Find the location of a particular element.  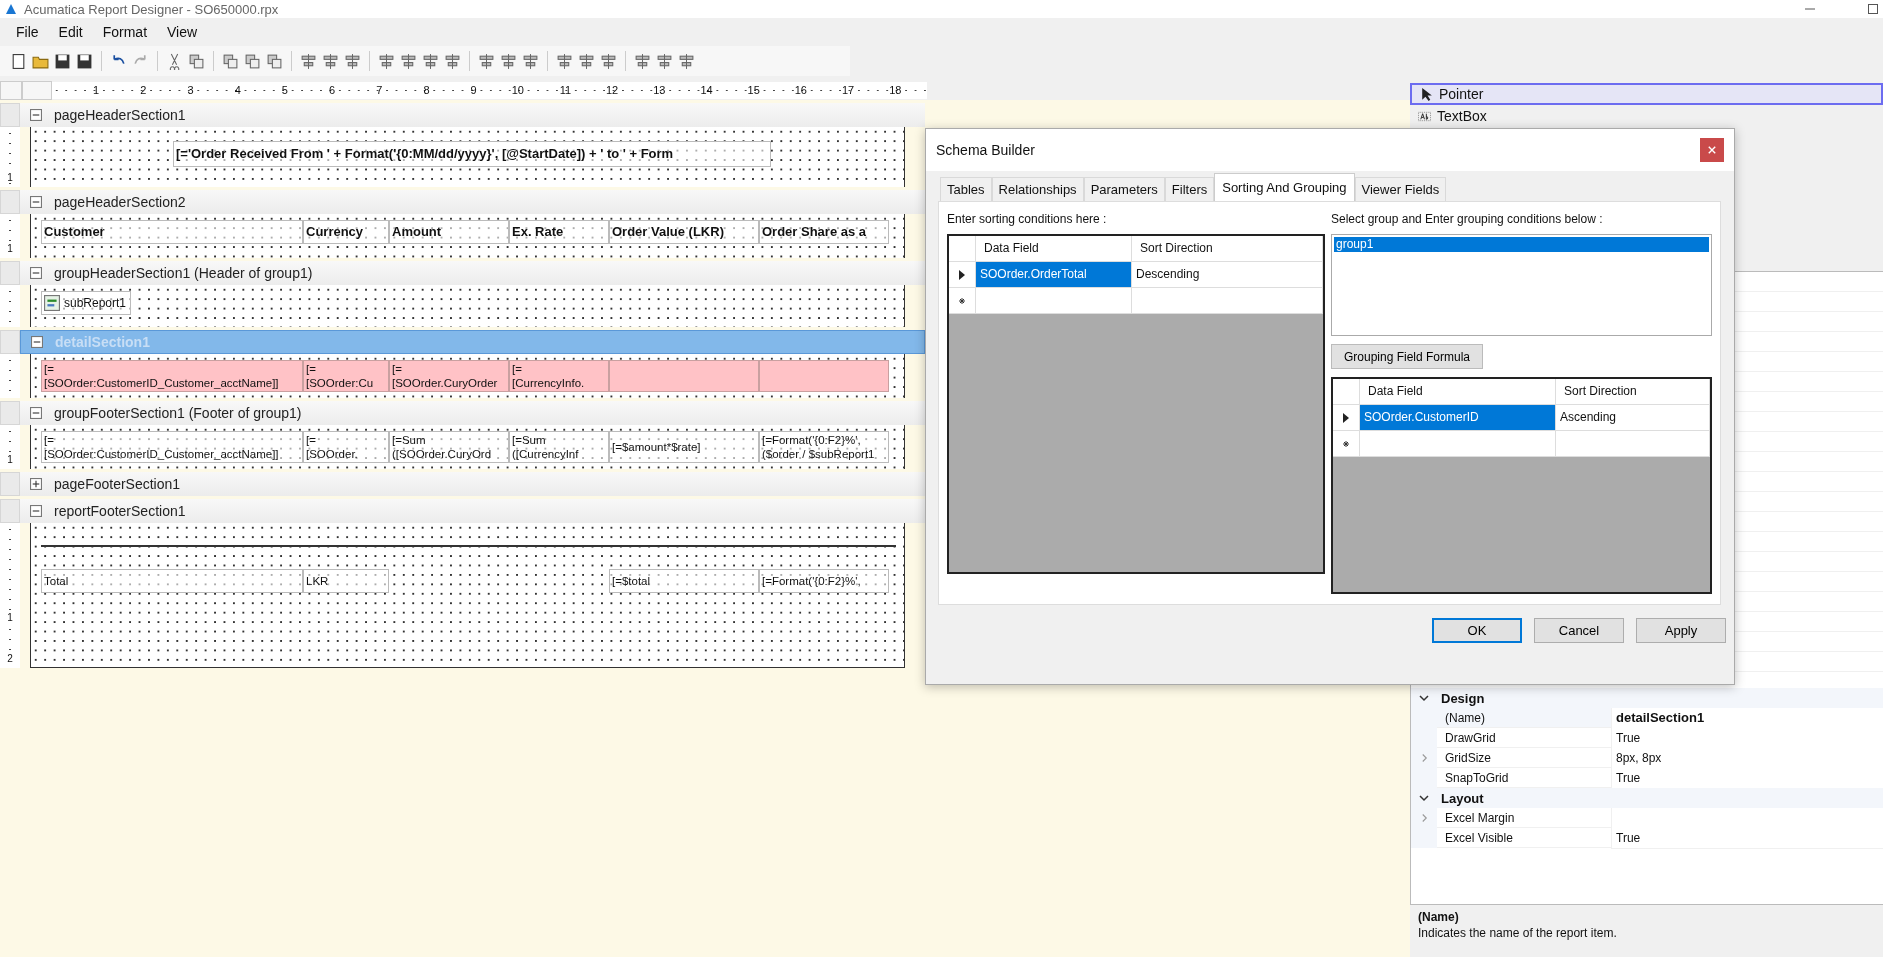

section-title: groupFooterSection1 (Footer of group1) is located at coordinates (178, 413).